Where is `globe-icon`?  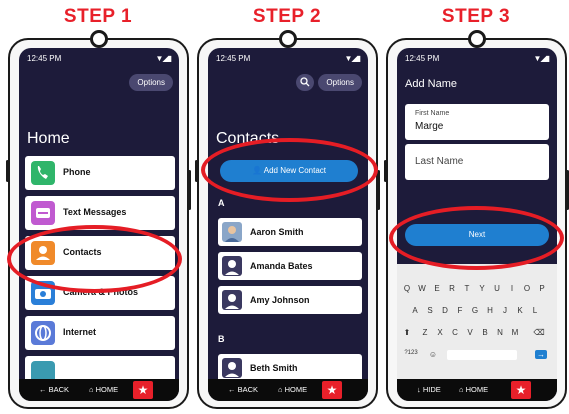 globe-icon is located at coordinates (43, 333).